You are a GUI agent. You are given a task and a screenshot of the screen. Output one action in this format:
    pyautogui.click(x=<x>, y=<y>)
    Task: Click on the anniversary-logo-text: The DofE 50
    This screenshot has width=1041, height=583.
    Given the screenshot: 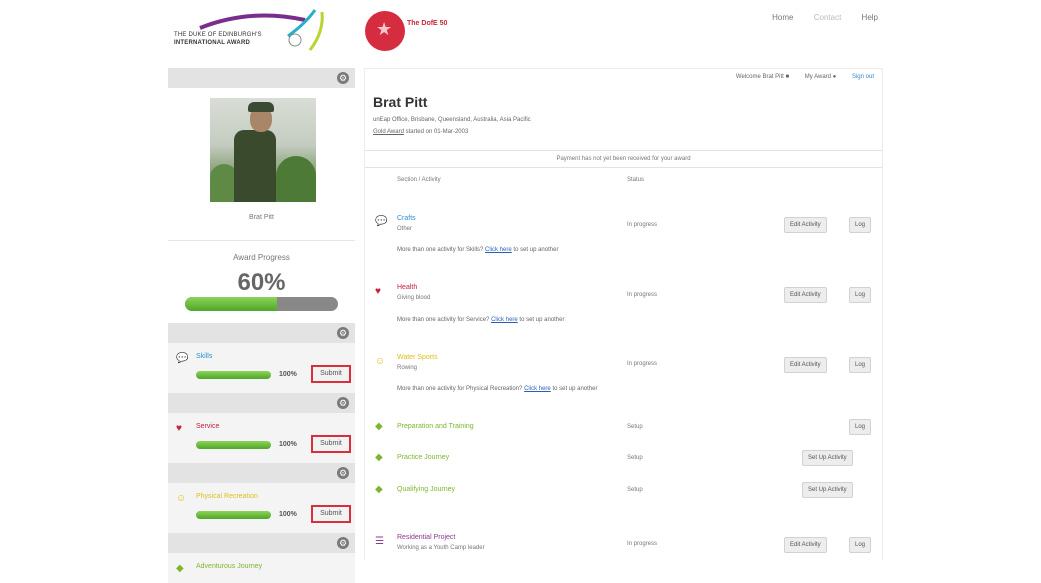 What is the action you would take?
    pyautogui.click(x=427, y=23)
    